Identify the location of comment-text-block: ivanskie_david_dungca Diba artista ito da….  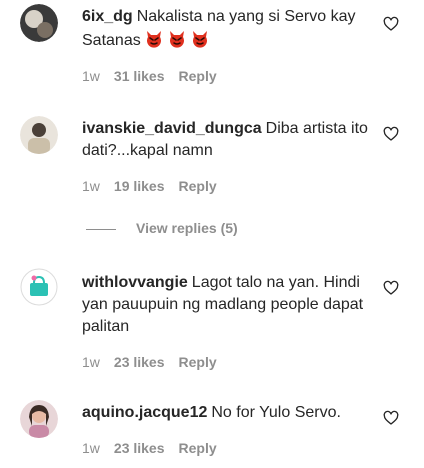
(227, 140).